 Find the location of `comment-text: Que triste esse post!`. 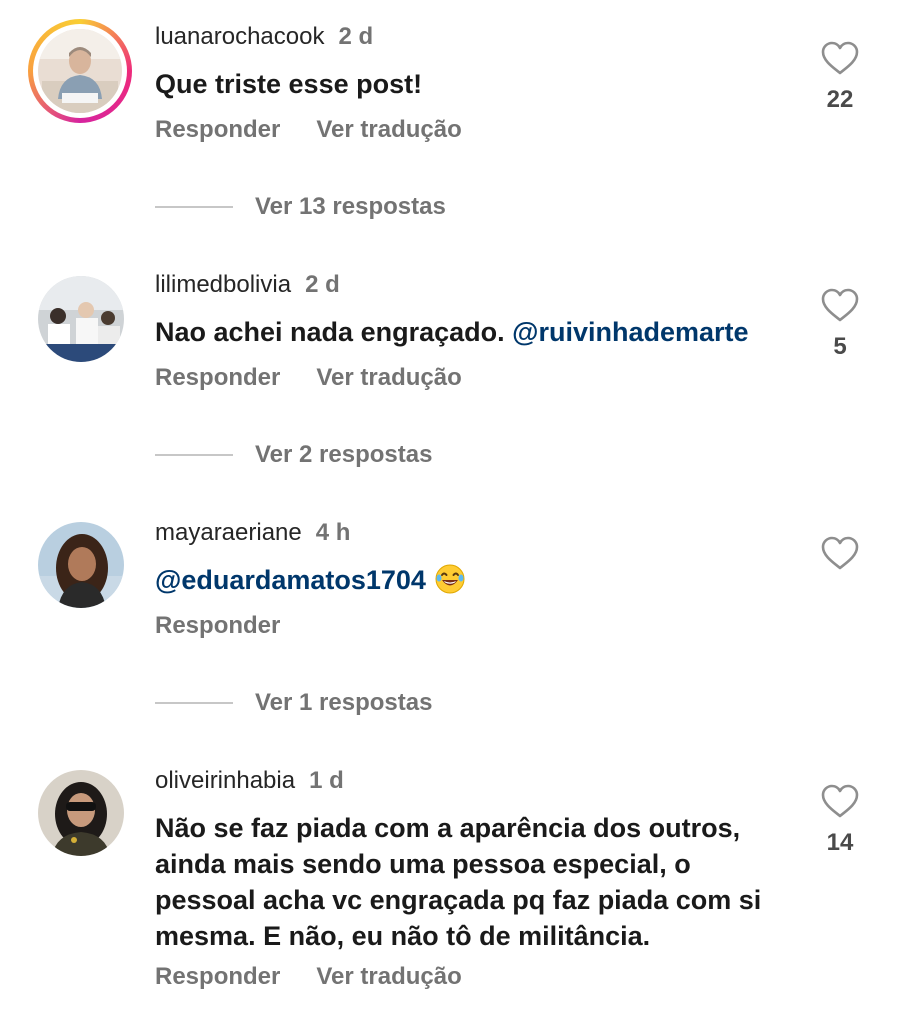

comment-text: Que triste esse post! is located at coordinates (289, 84).